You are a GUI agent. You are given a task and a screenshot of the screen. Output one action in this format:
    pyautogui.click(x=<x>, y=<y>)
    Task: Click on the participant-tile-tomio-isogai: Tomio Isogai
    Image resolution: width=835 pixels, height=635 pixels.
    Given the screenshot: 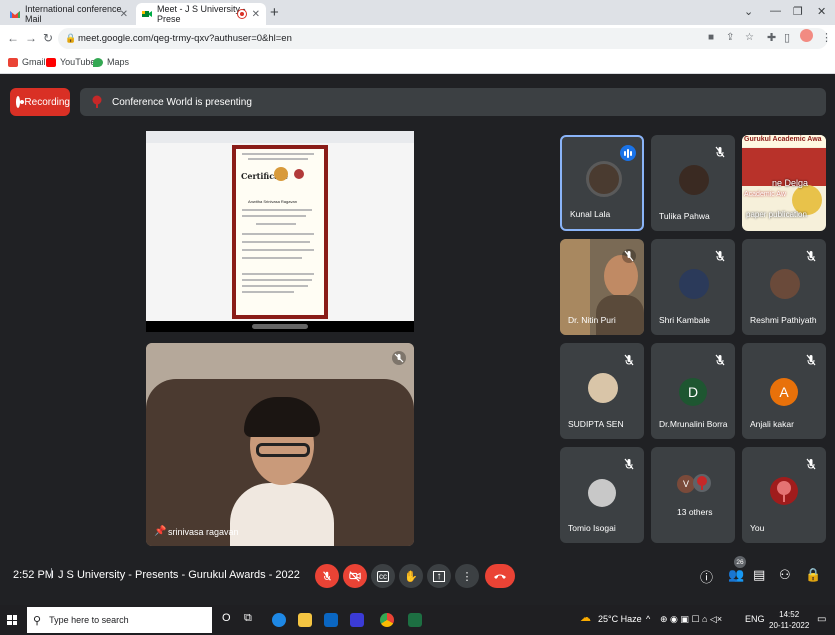 What is the action you would take?
    pyautogui.click(x=602, y=495)
    